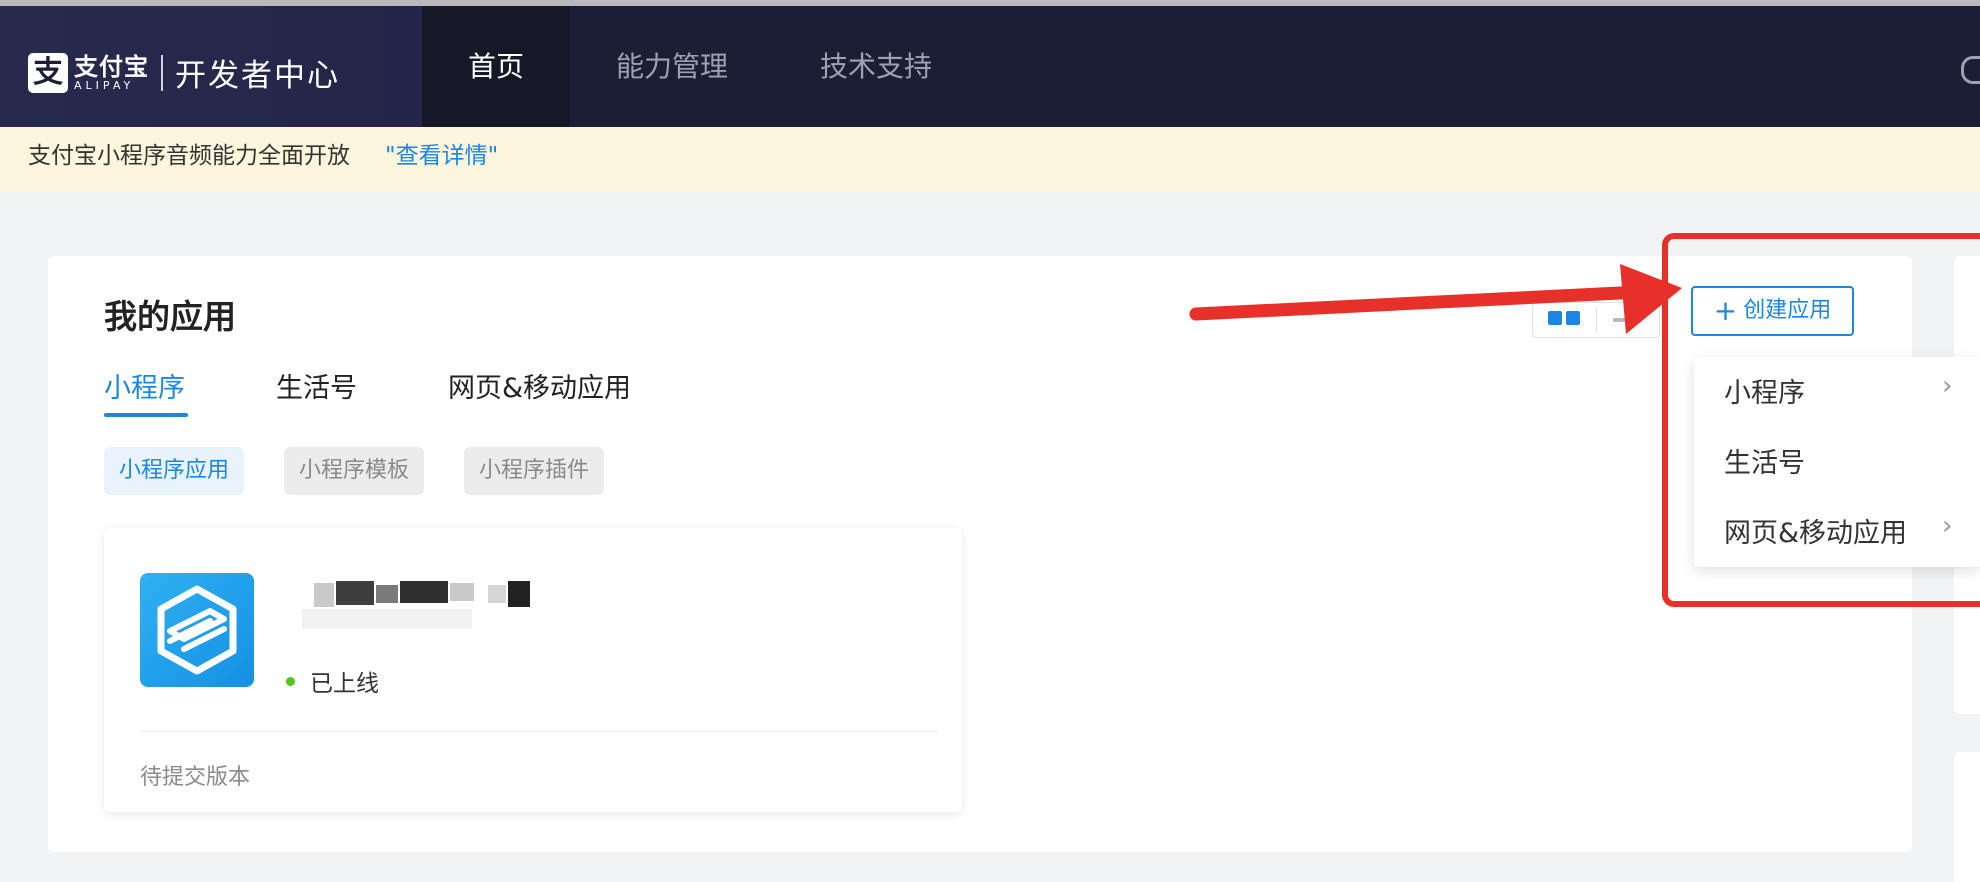  Describe the element at coordinates (539, 385) in the screenshot. I see `tab-web-mobile-app: 网页&移动应用` at that location.